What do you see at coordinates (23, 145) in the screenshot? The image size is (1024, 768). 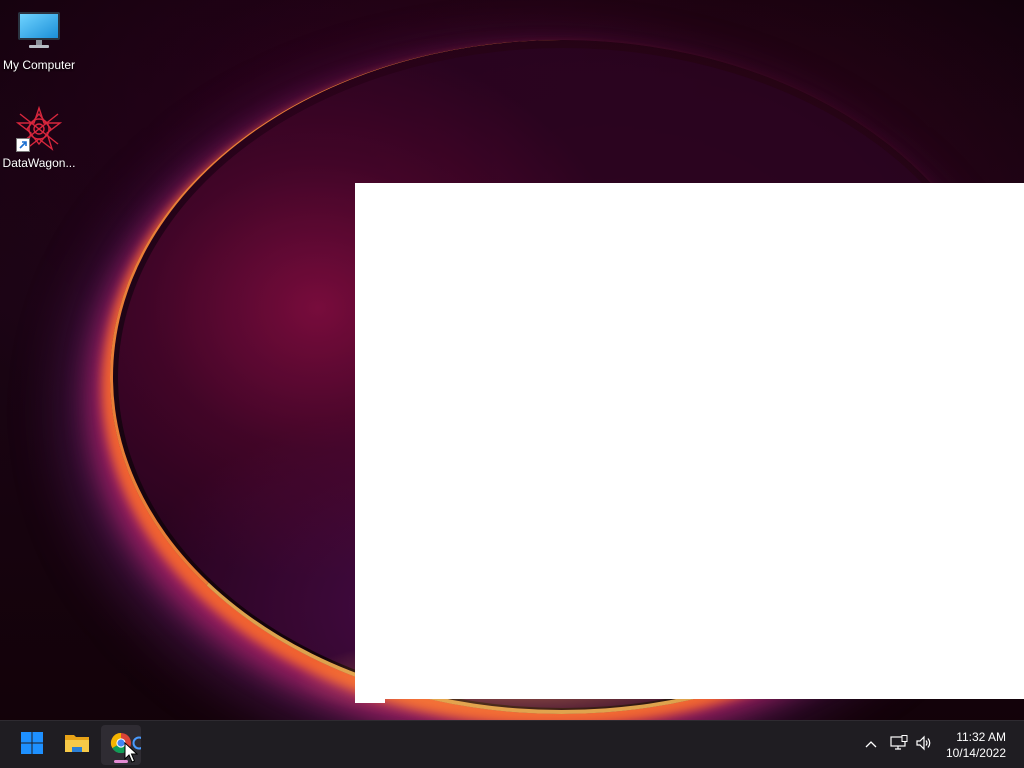 I see `shortcut-arrow-icon` at bounding box center [23, 145].